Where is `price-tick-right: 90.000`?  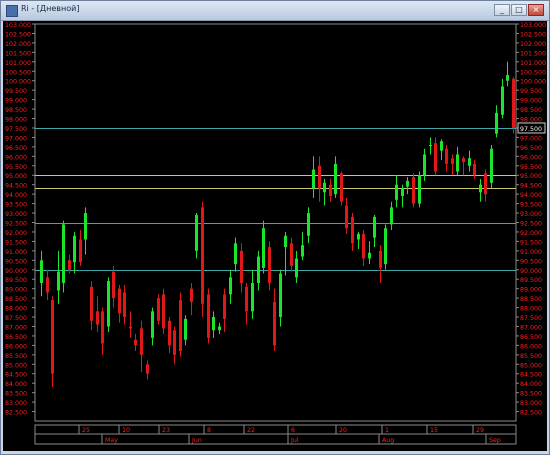 price-tick-right: 90.000 is located at coordinates (531, 271).